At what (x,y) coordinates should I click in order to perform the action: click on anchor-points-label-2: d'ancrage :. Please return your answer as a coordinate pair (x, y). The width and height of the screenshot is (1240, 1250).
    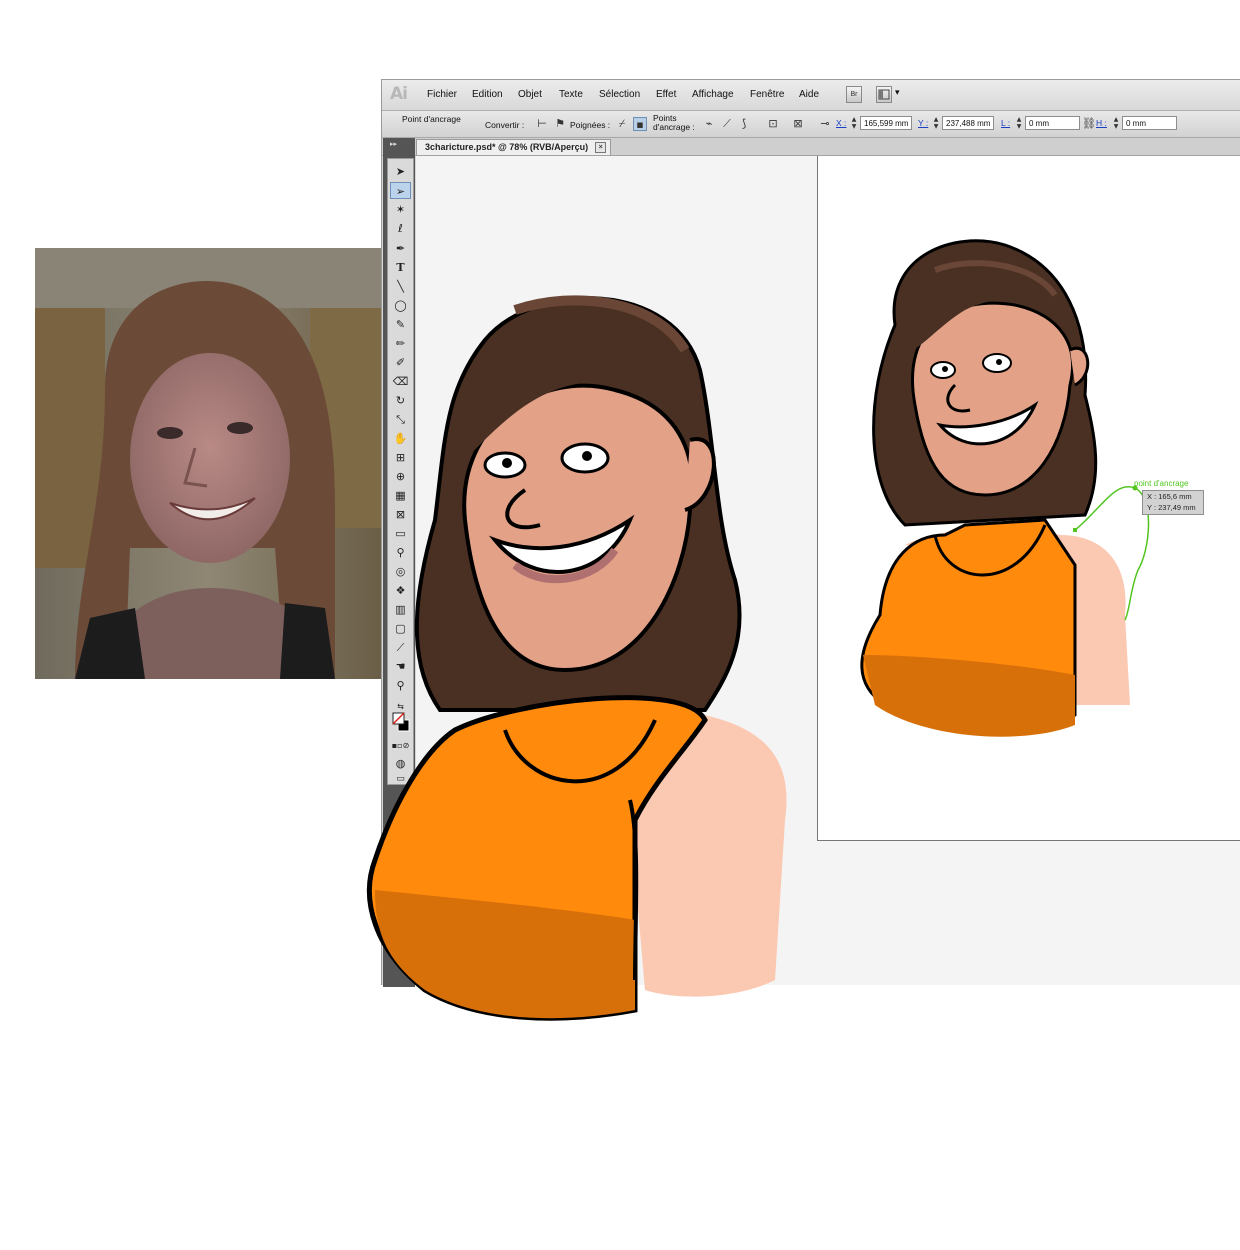
    Looking at the image, I should click on (674, 127).